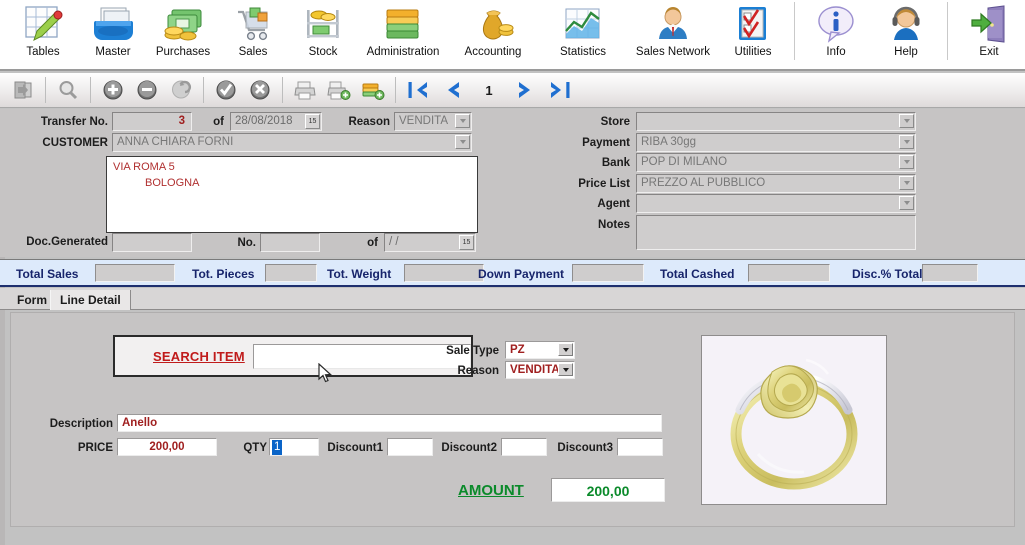 The height and width of the screenshot is (545, 1025). Describe the element at coordinates (673, 24) in the screenshot. I see `businessman-icon` at that location.